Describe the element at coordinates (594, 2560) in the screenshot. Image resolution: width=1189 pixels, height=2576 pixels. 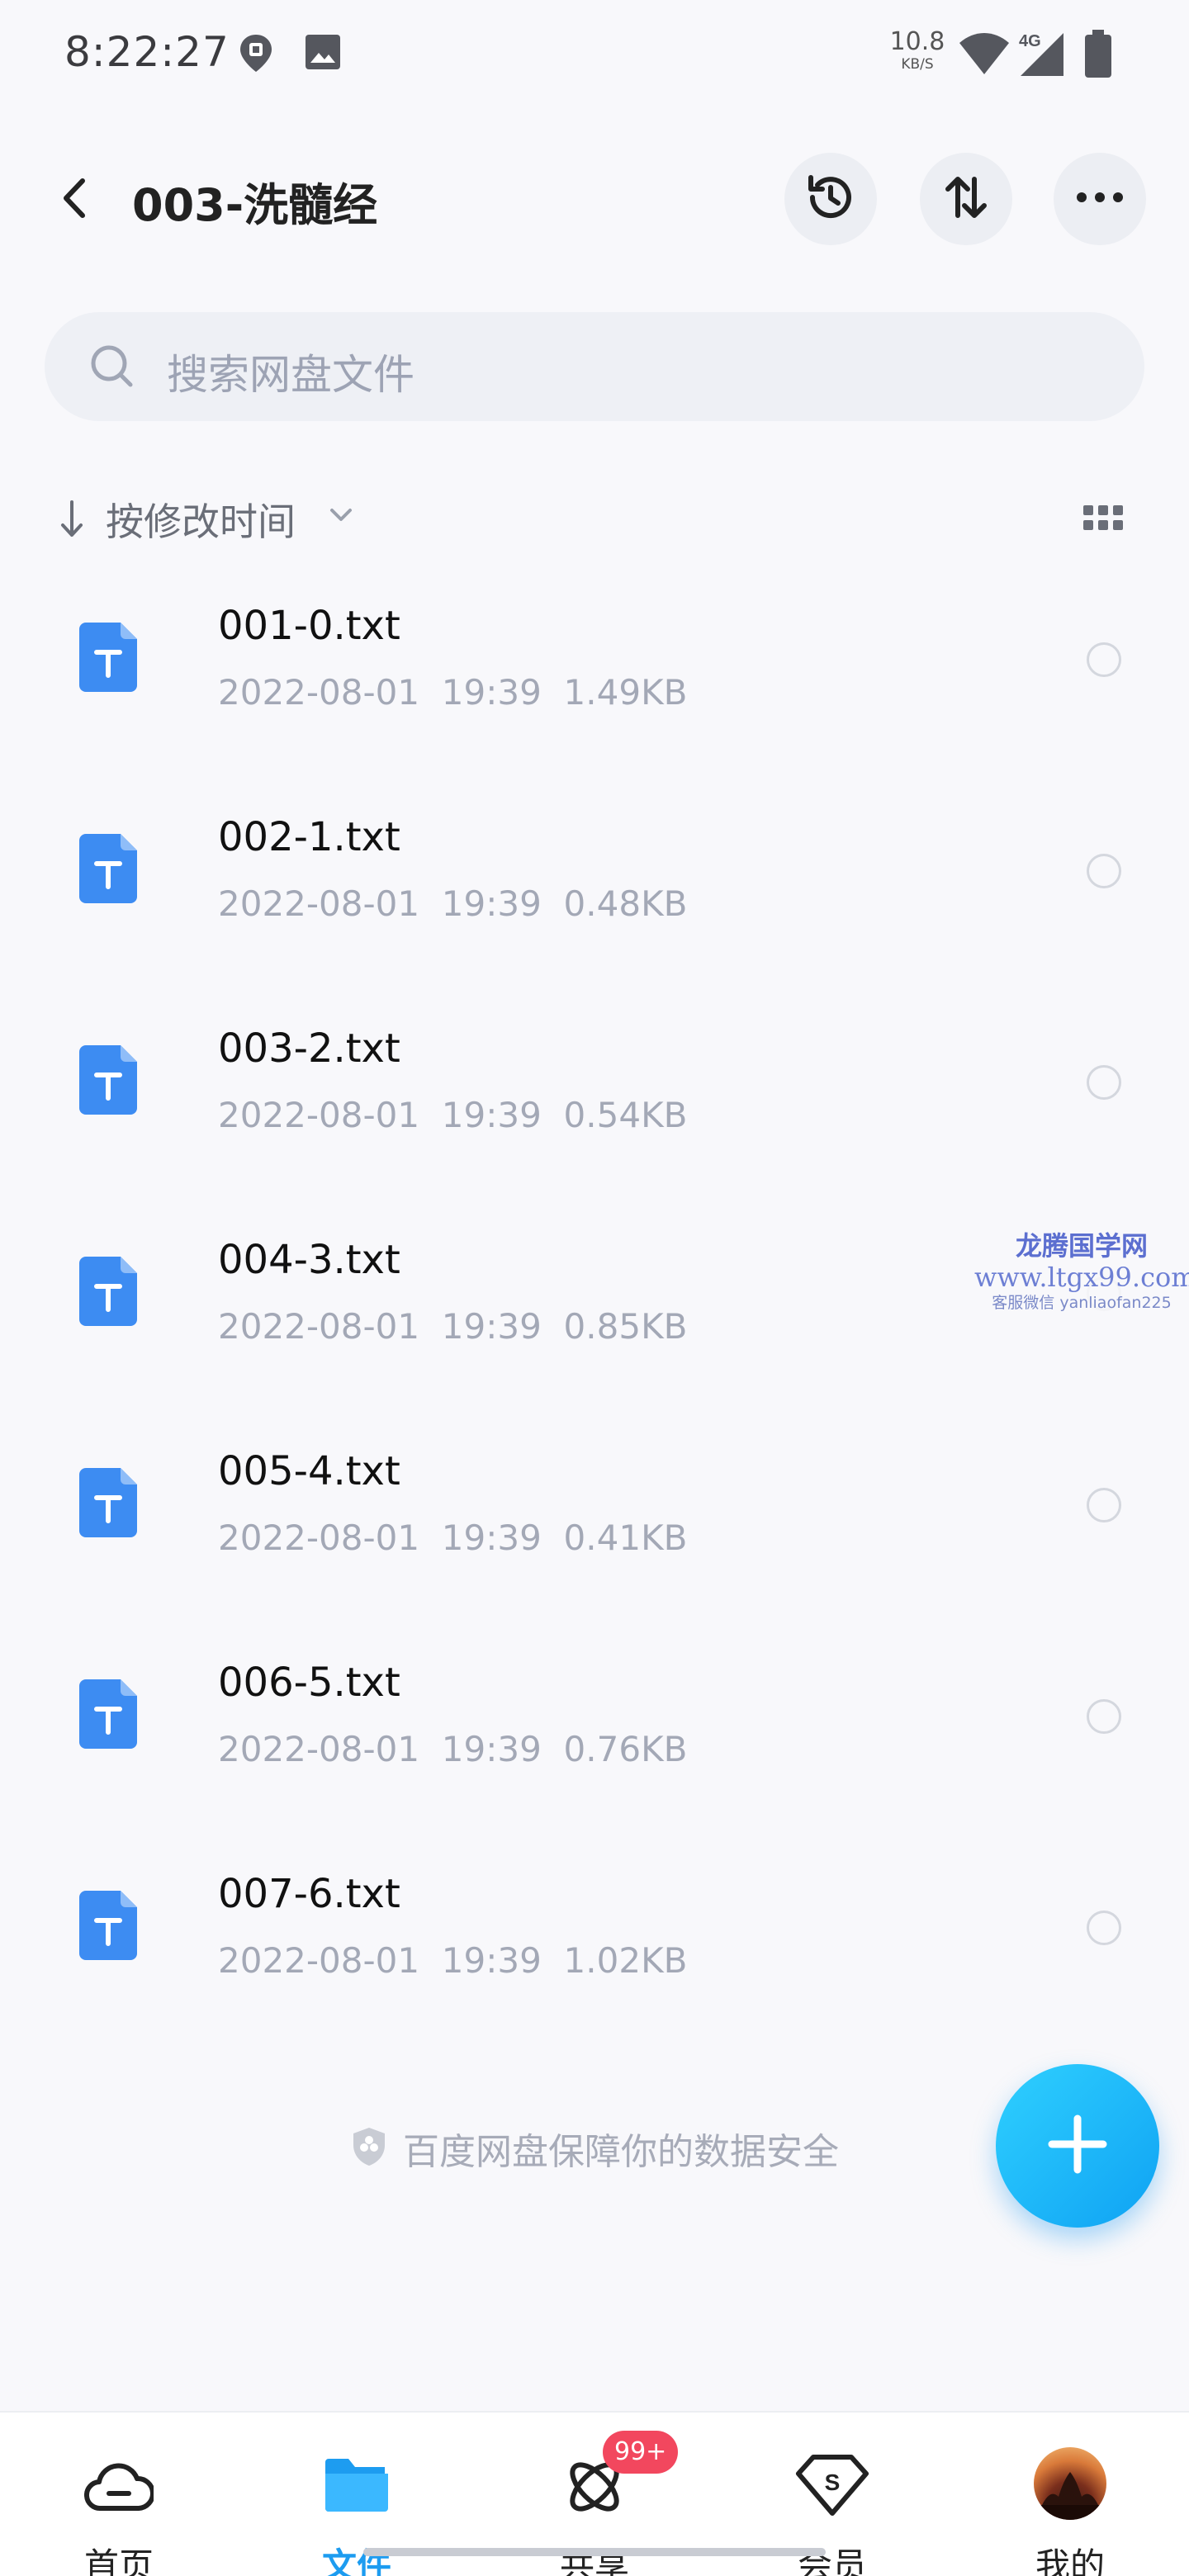
I see `nav-label: 共享` at that location.